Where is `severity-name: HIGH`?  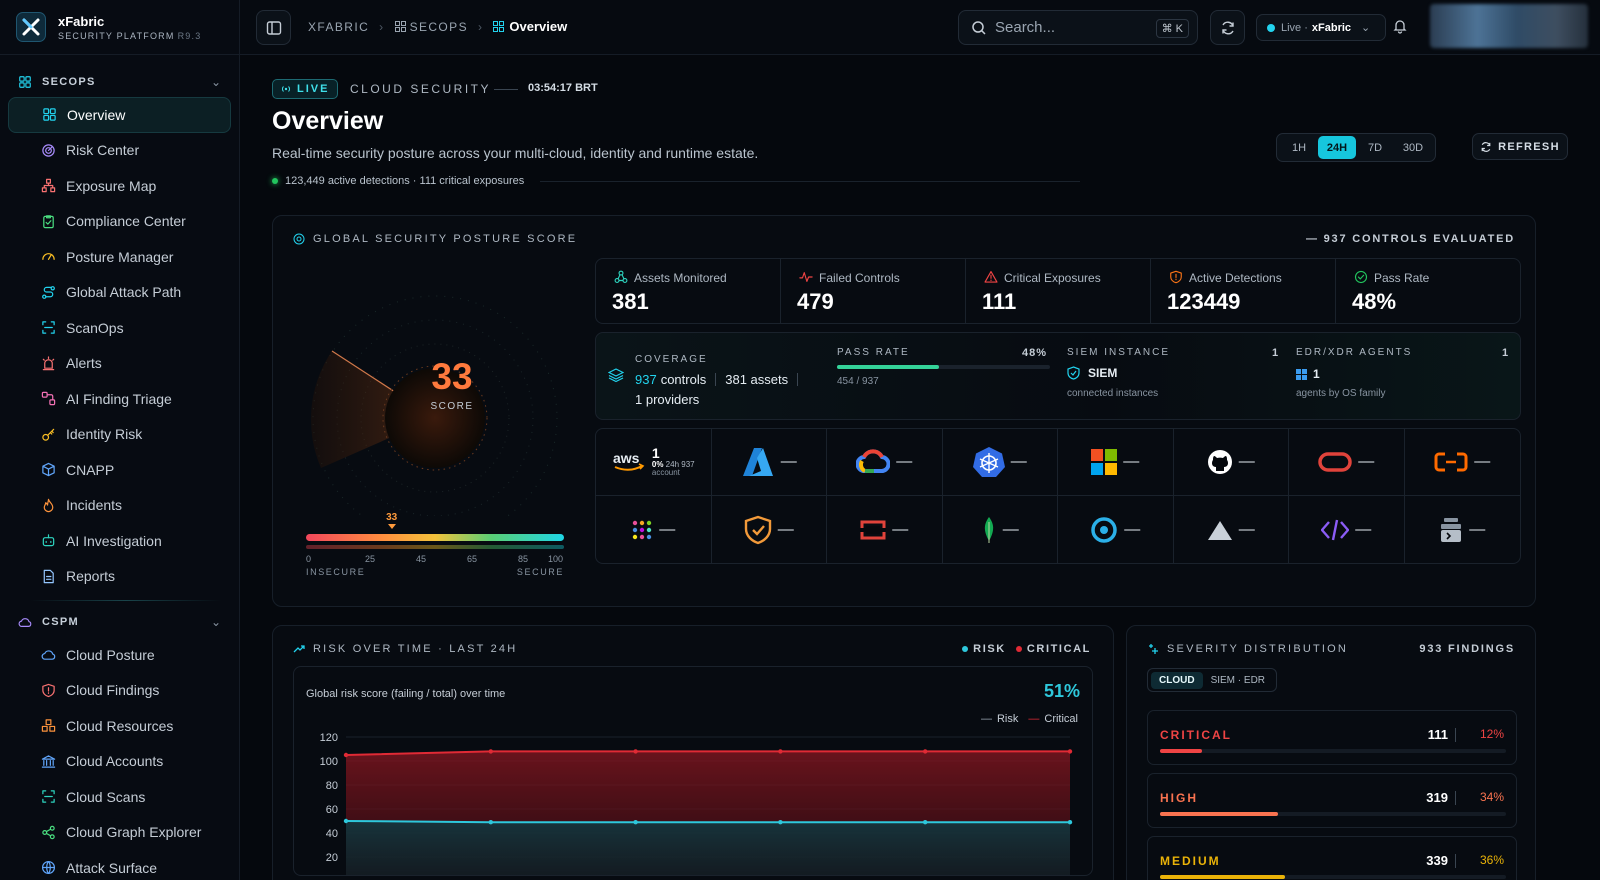 severity-name: HIGH is located at coordinates (1179, 798).